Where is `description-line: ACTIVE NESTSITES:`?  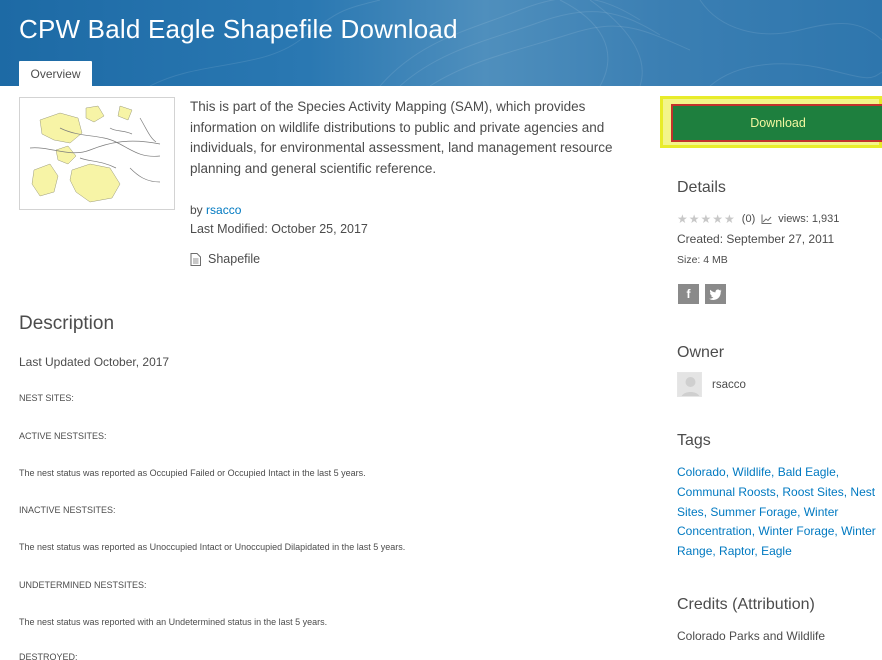 description-line: ACTIVE NESTSITES: is located at coordinates (63, 436).